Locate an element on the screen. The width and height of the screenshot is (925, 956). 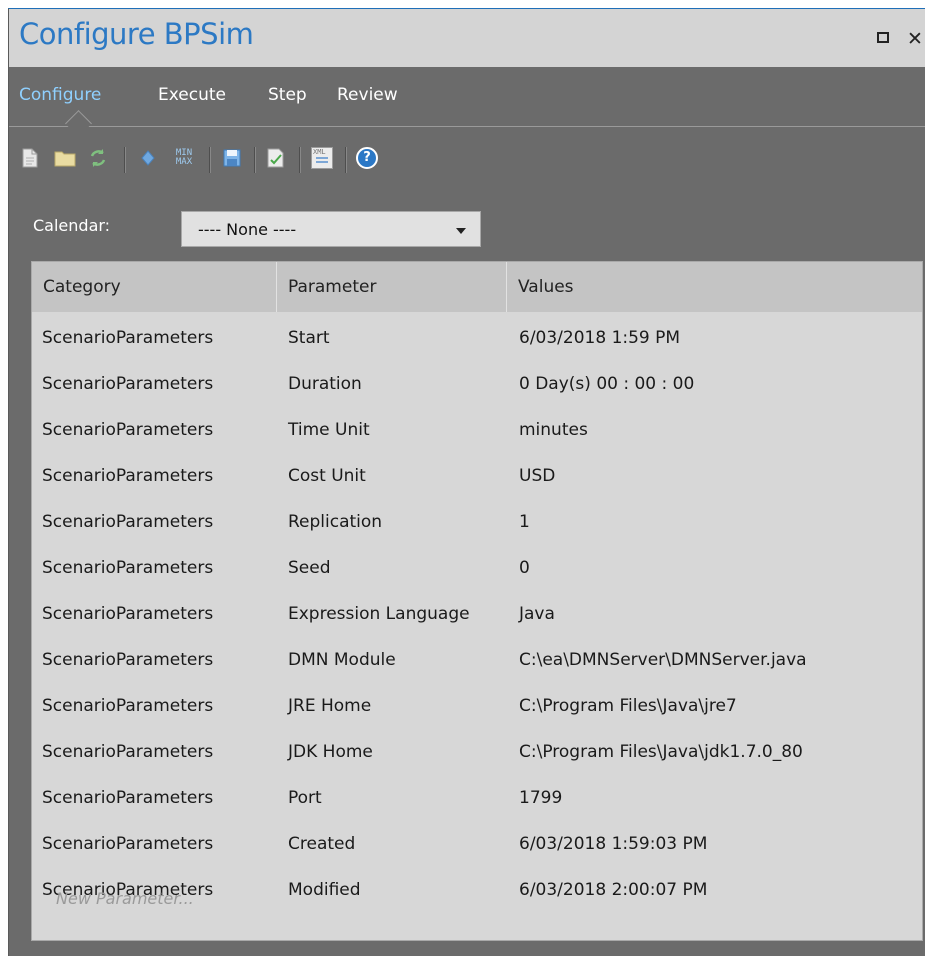
open-folder-icon is located at coordinates (65, 158).